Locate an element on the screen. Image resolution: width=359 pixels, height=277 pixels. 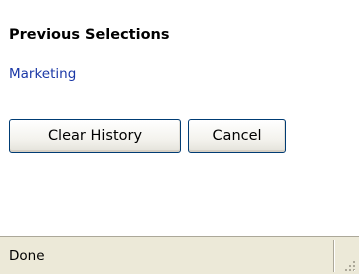
status-bar-divider is located at coordinates (334, 256).